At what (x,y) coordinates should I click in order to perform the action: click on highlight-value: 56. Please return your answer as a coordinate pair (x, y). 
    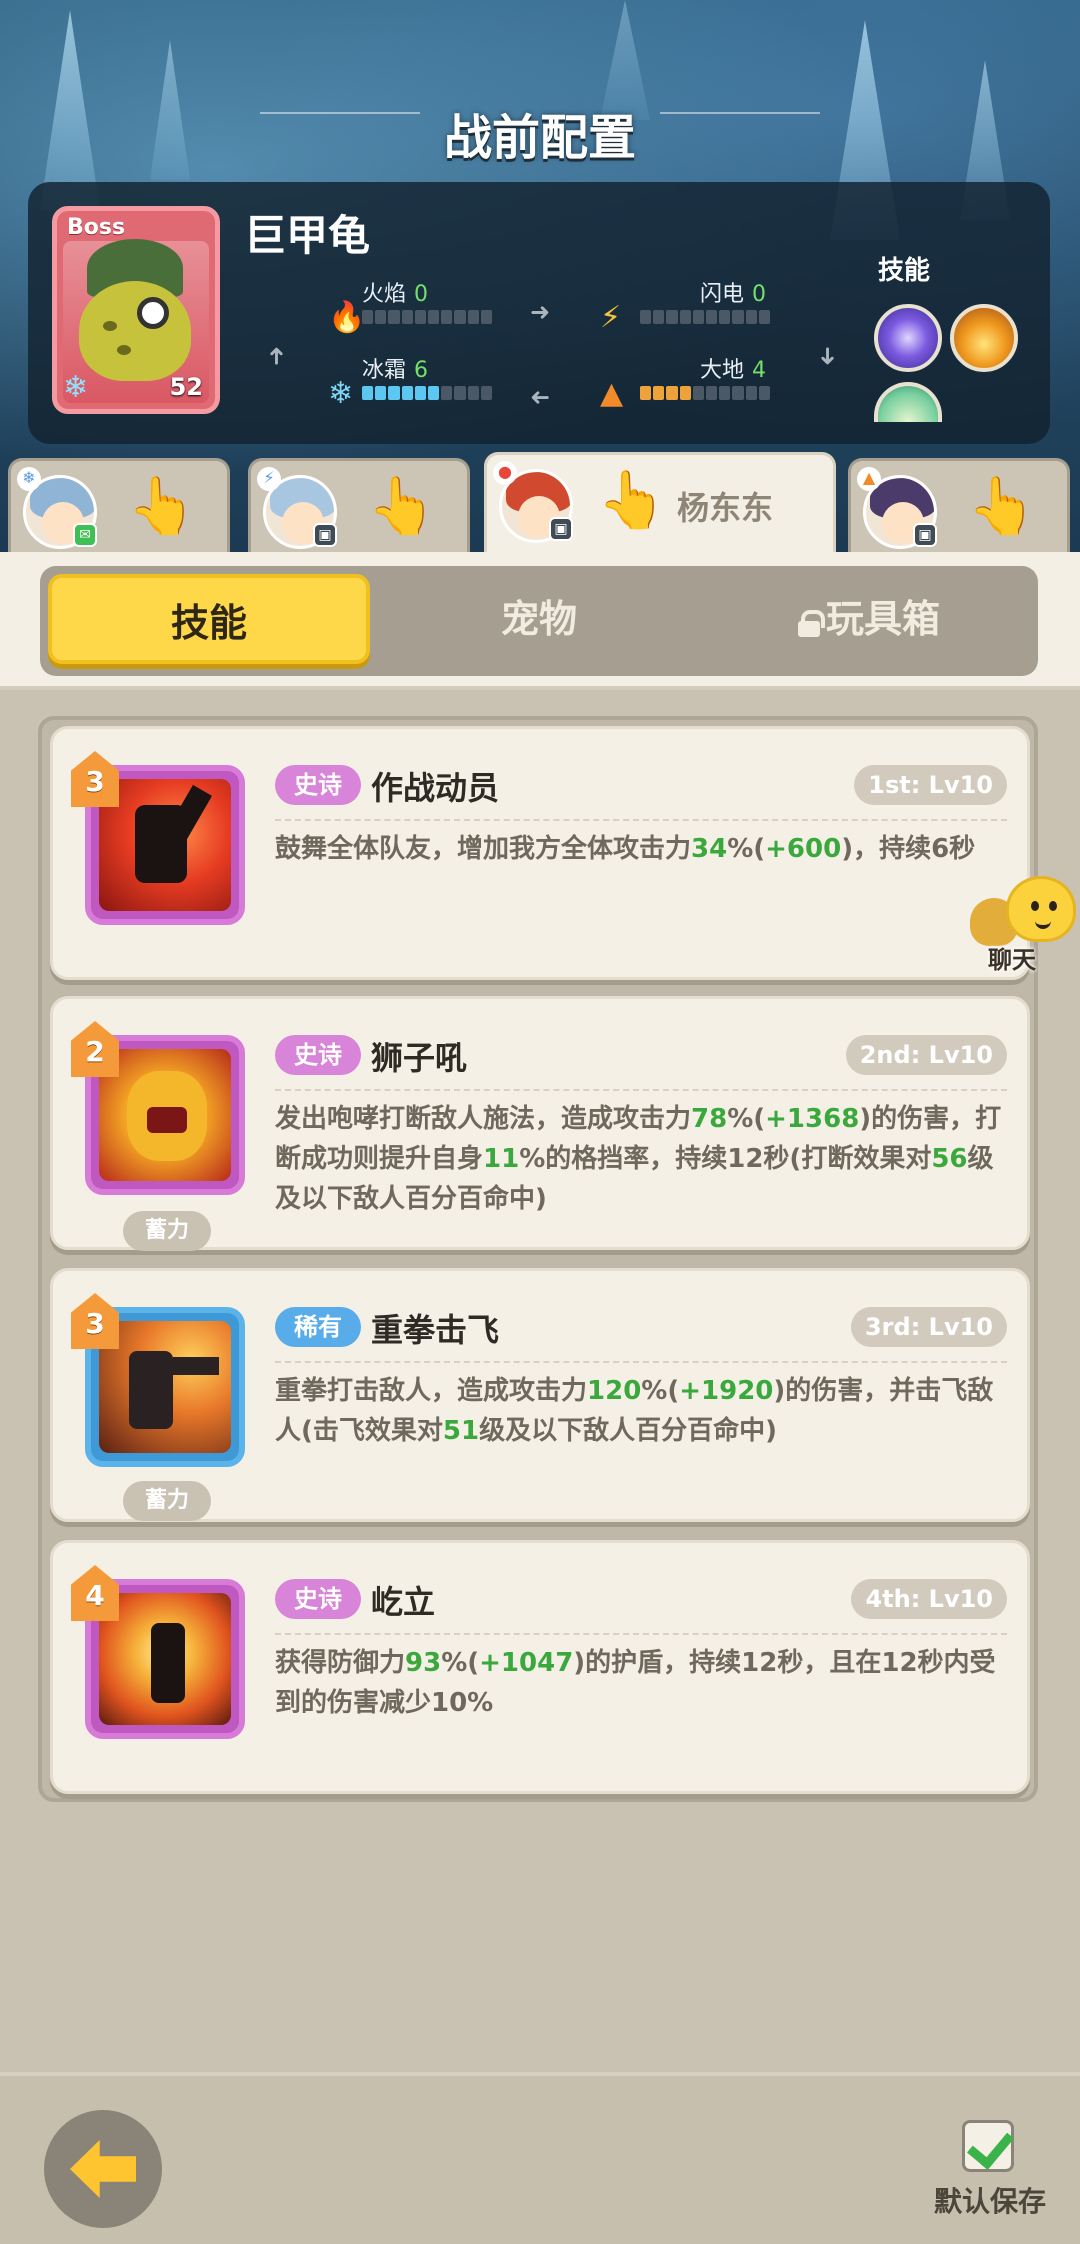
    Looking at the image, I should click on (949, 1159).